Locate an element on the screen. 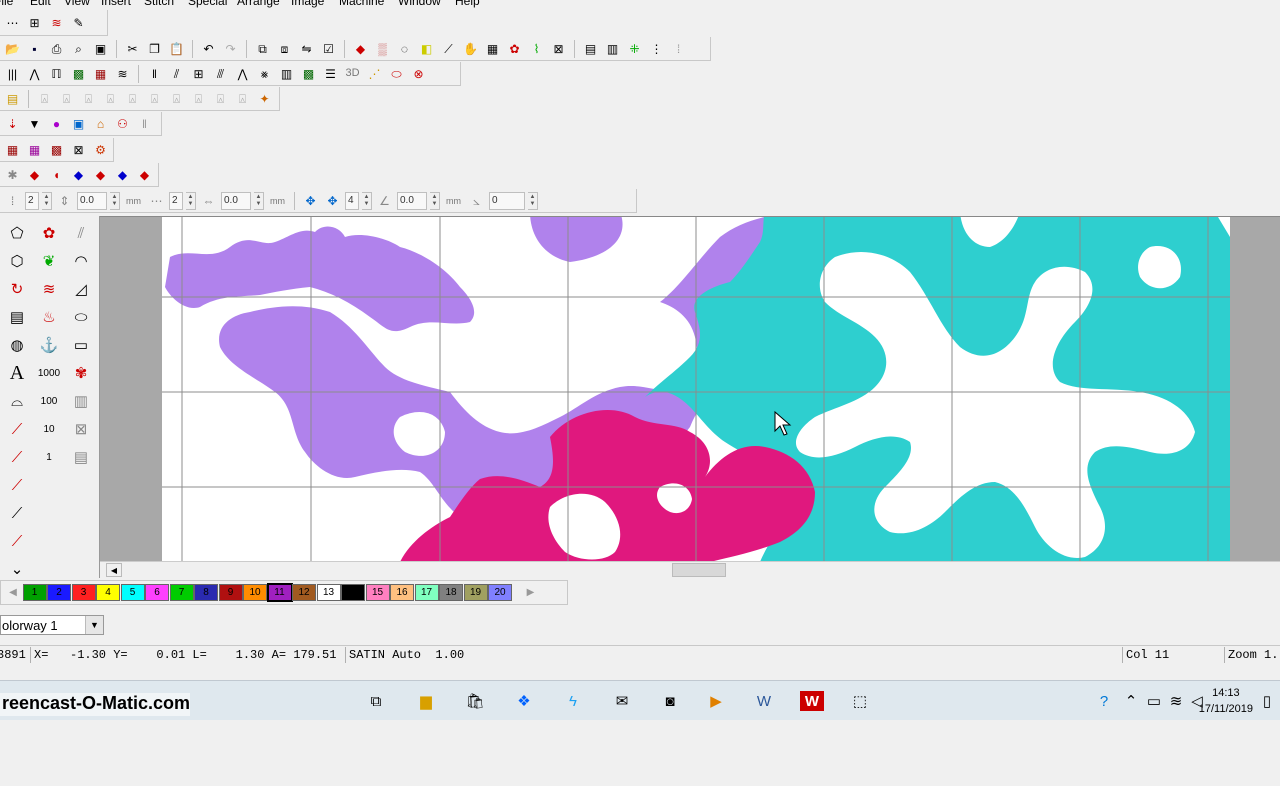  letter-style-9-icon: ⍓ is located at coordinates (220, 98).